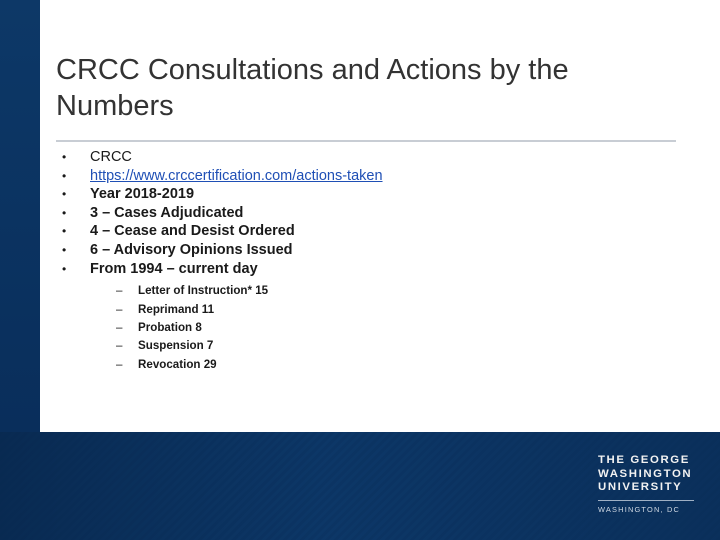  What do you see at coordinates (111, 157) in the screenshot?
I see `bullet-text: CRCC` at bounding box center [111, 157].